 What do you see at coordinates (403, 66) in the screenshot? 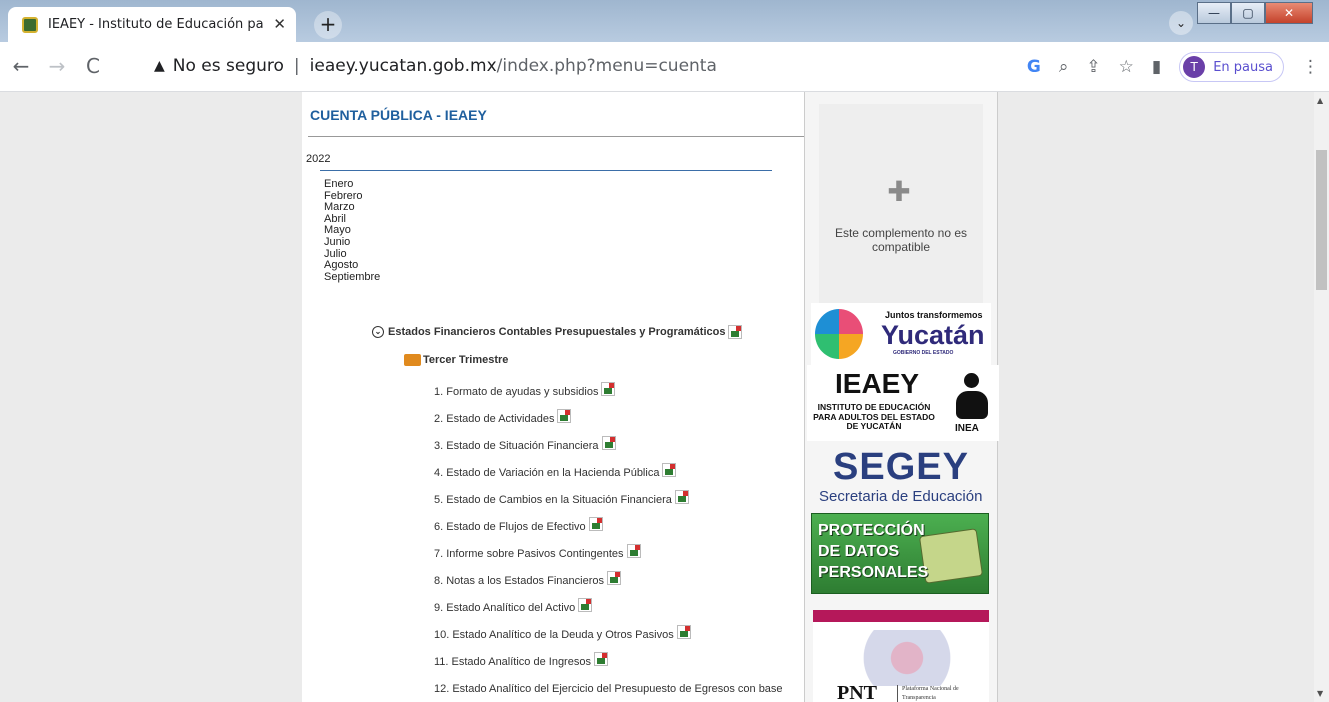
I see `url-host: ieaey.yucatan.gob.mx` at bounding box center [403, 66].